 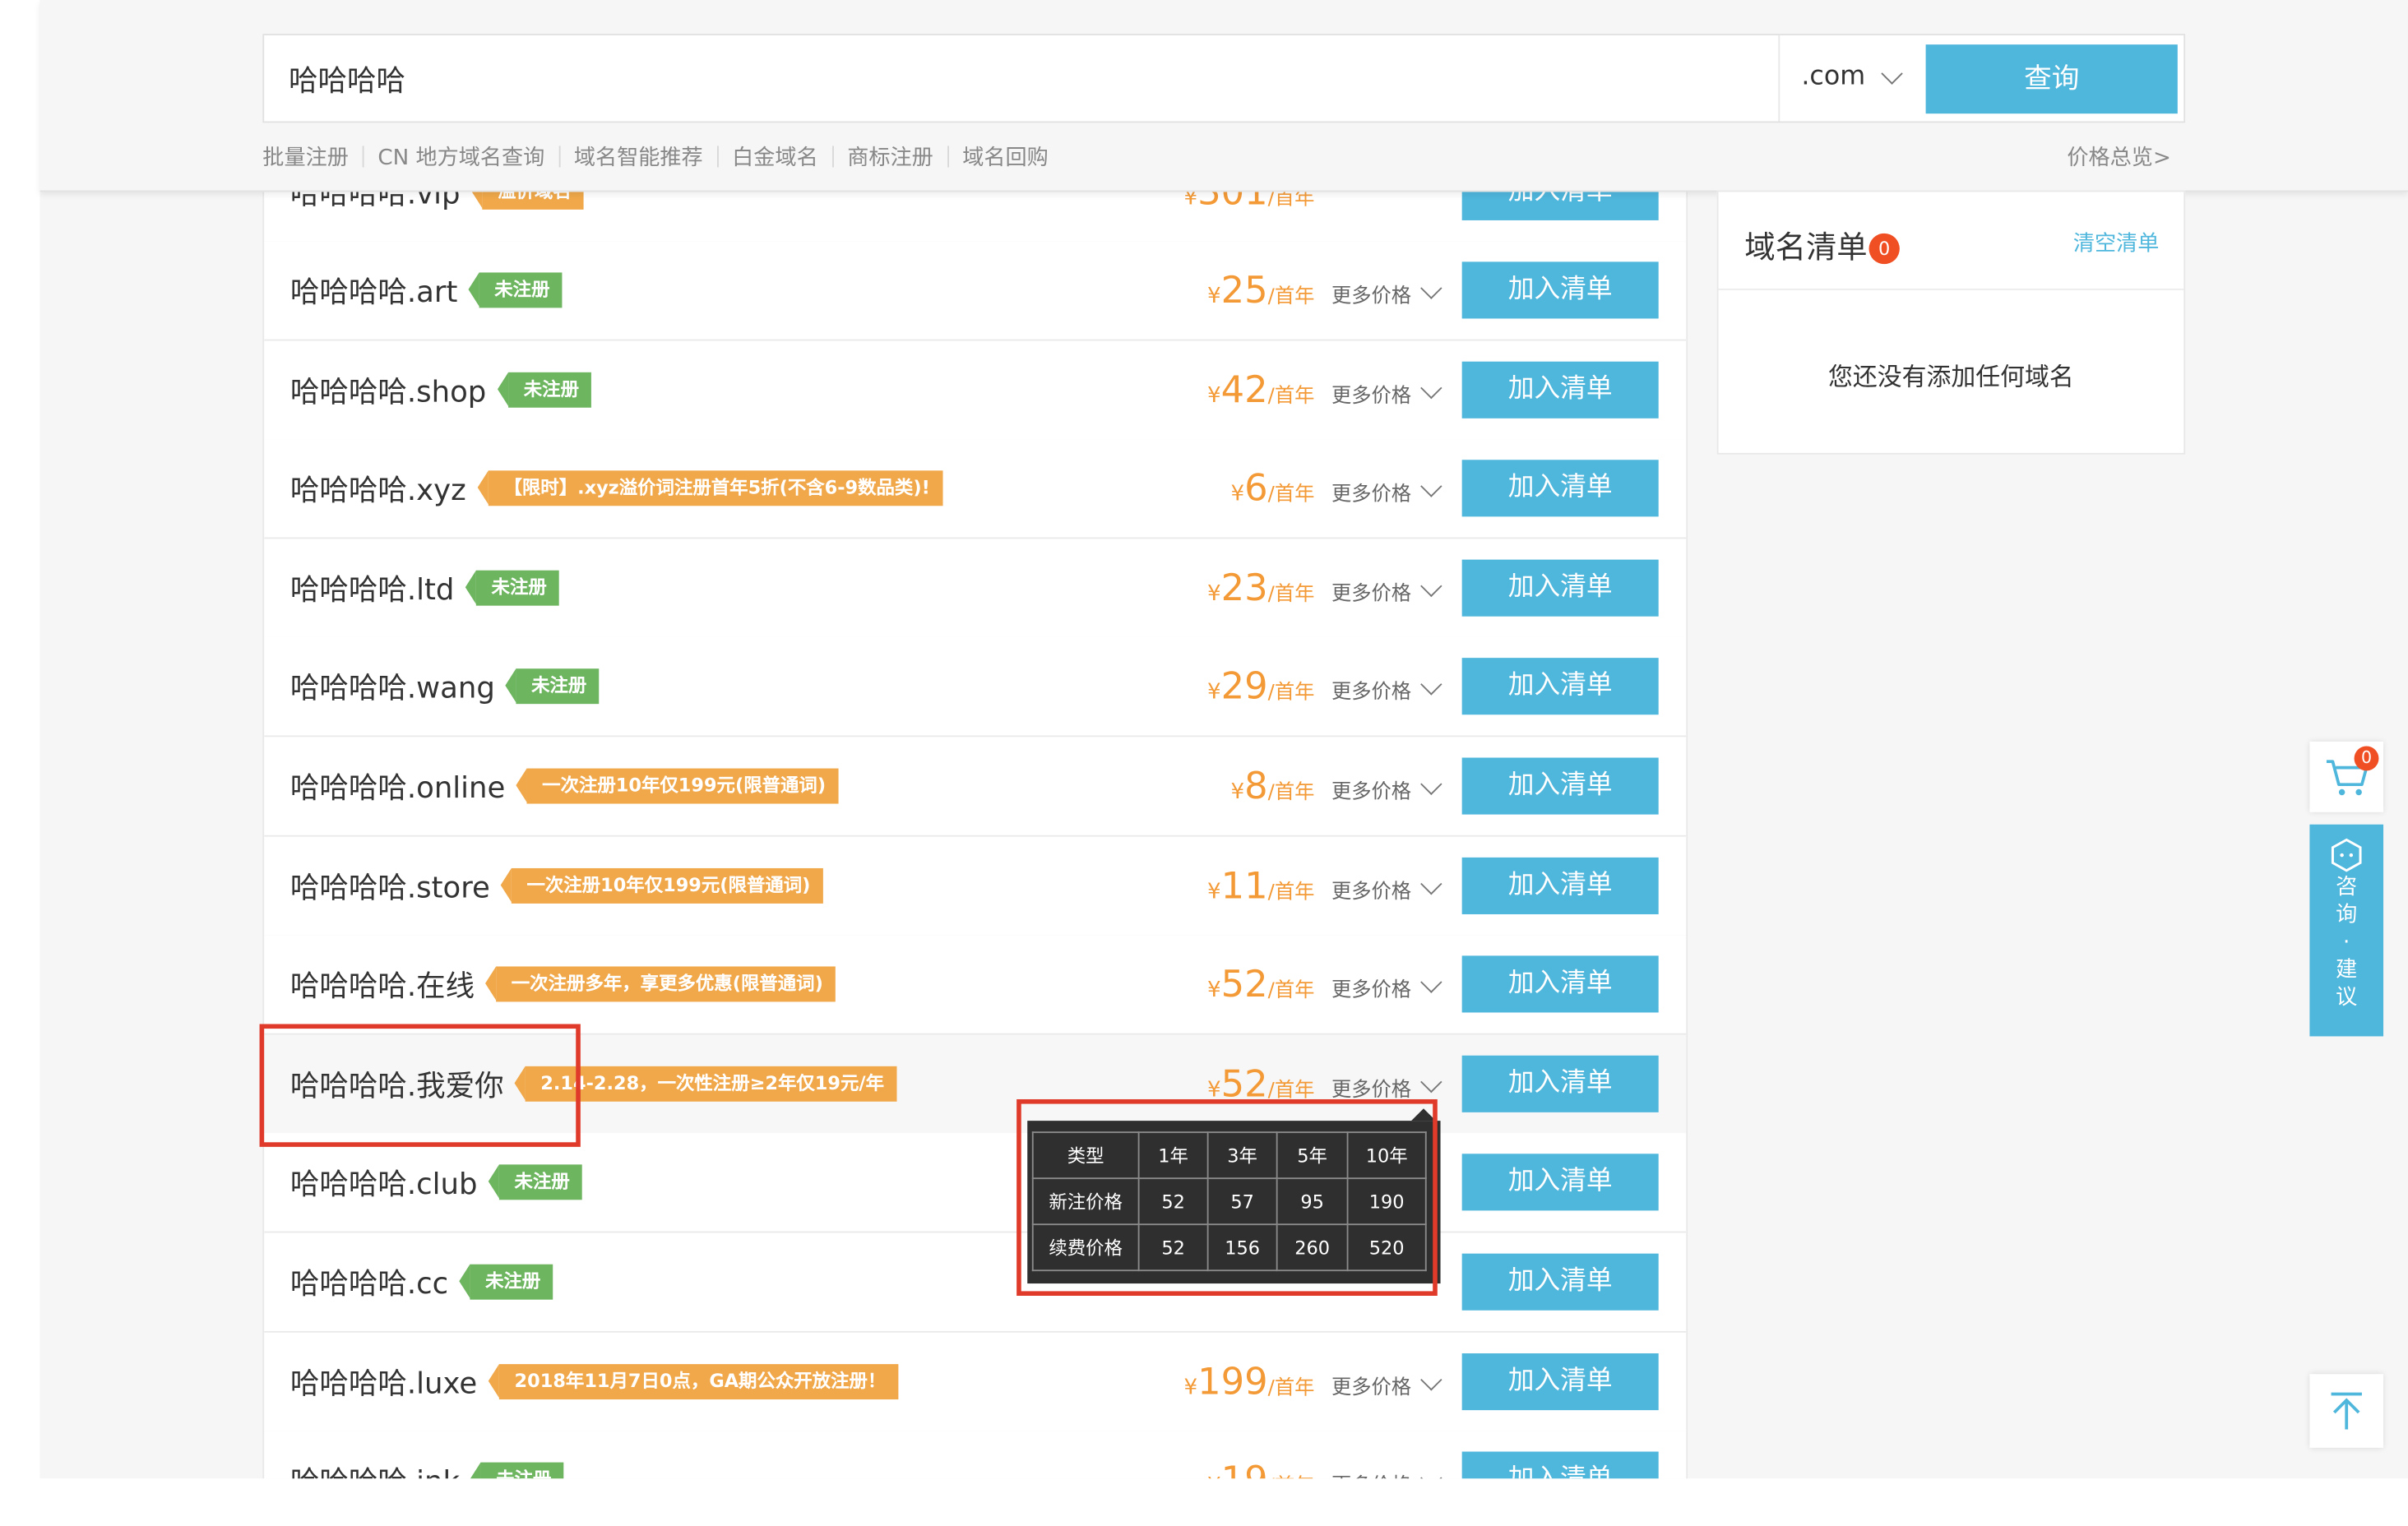 What do you see at coordinates (1272, 489) in the screenshot?
I see `domain-price: ¥6/首年` at bounding box center [1272, 489].